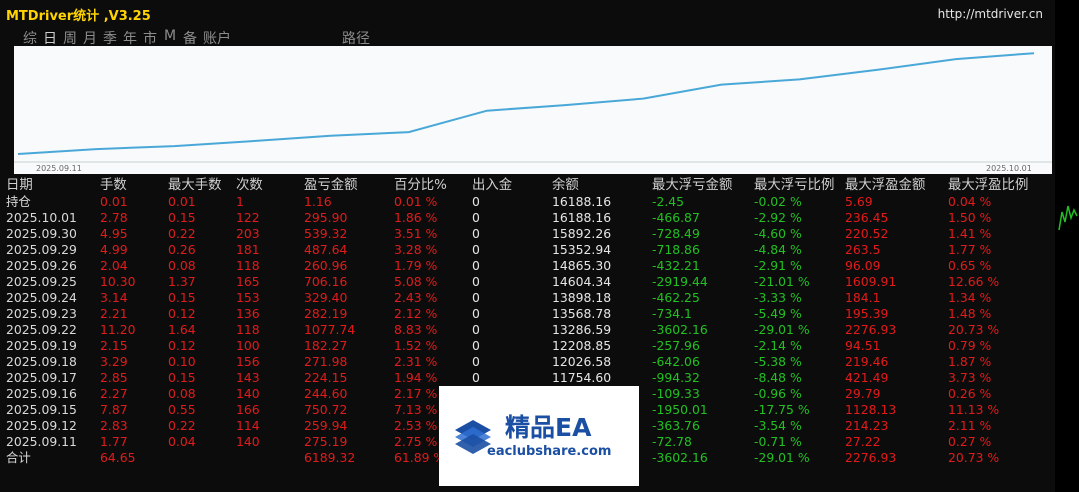 The width and height of the screenshot is (1079, 492). What do you see at coordinates (867, 217) in the screenshot?
I see `table-cell: 236.45` at bounding box center [867, 217].